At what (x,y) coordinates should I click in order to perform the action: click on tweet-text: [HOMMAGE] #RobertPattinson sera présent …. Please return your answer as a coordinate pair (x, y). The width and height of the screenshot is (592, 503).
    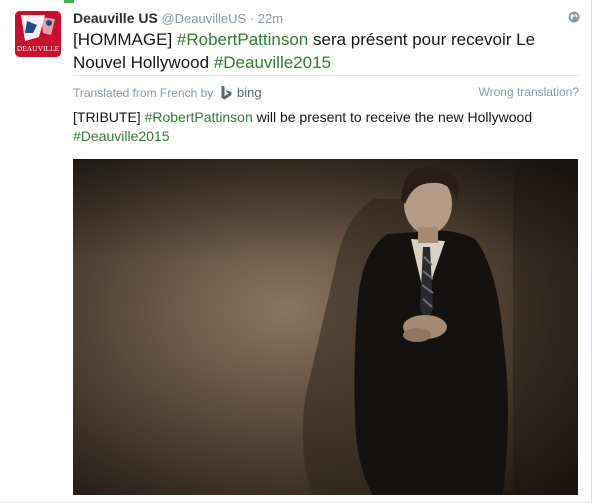
    Looking at the image, I should click on (323, 51).